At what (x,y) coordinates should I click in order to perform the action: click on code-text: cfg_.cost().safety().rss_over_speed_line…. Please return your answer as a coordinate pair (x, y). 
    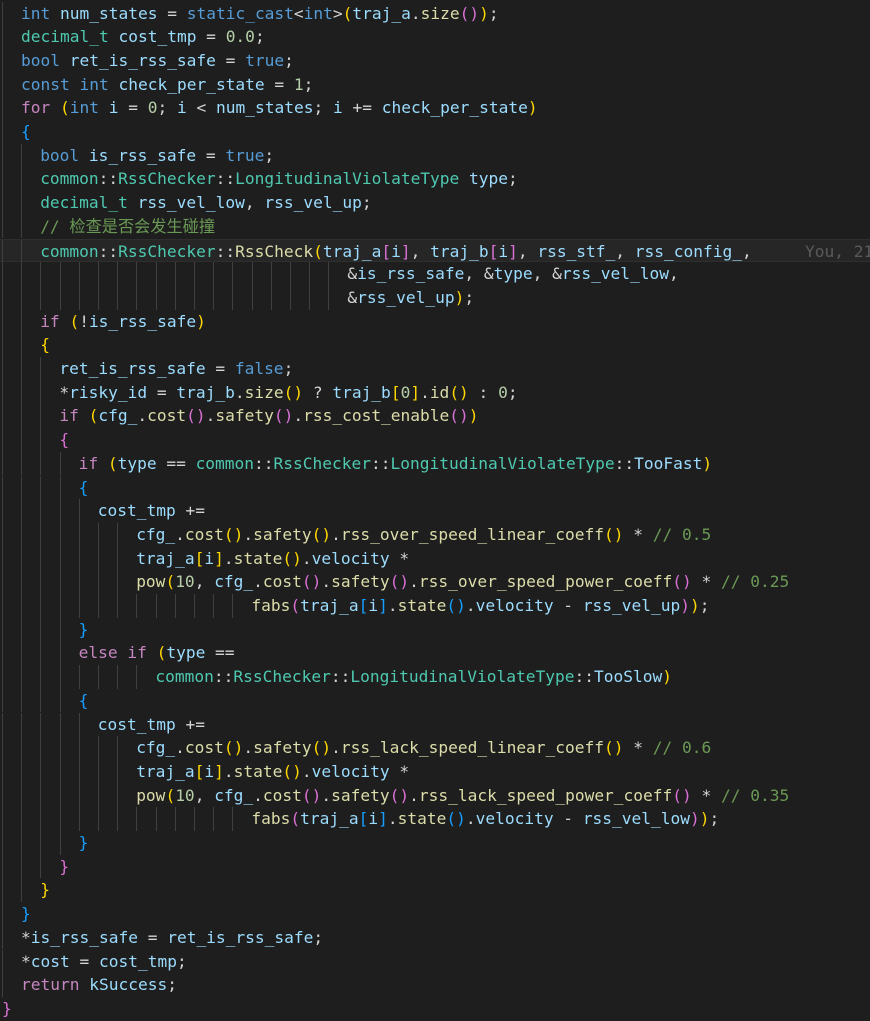
    Looking at the image, I should click on (423, 535).